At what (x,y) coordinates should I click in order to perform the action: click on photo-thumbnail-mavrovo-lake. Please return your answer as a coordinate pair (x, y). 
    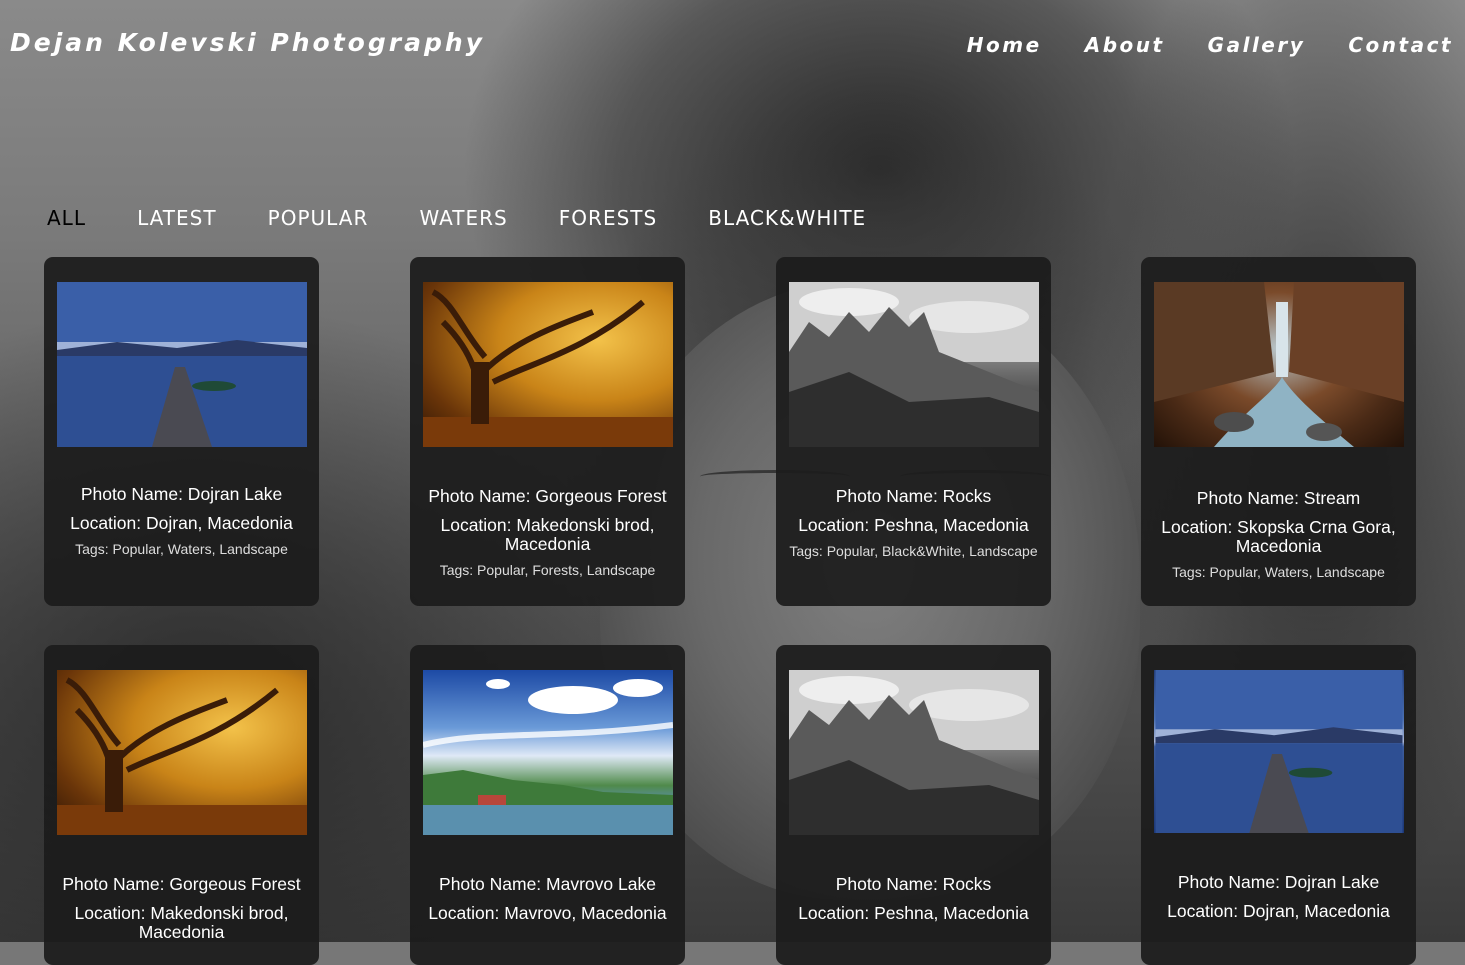
    Looking at the image, I should click on (548, 752).